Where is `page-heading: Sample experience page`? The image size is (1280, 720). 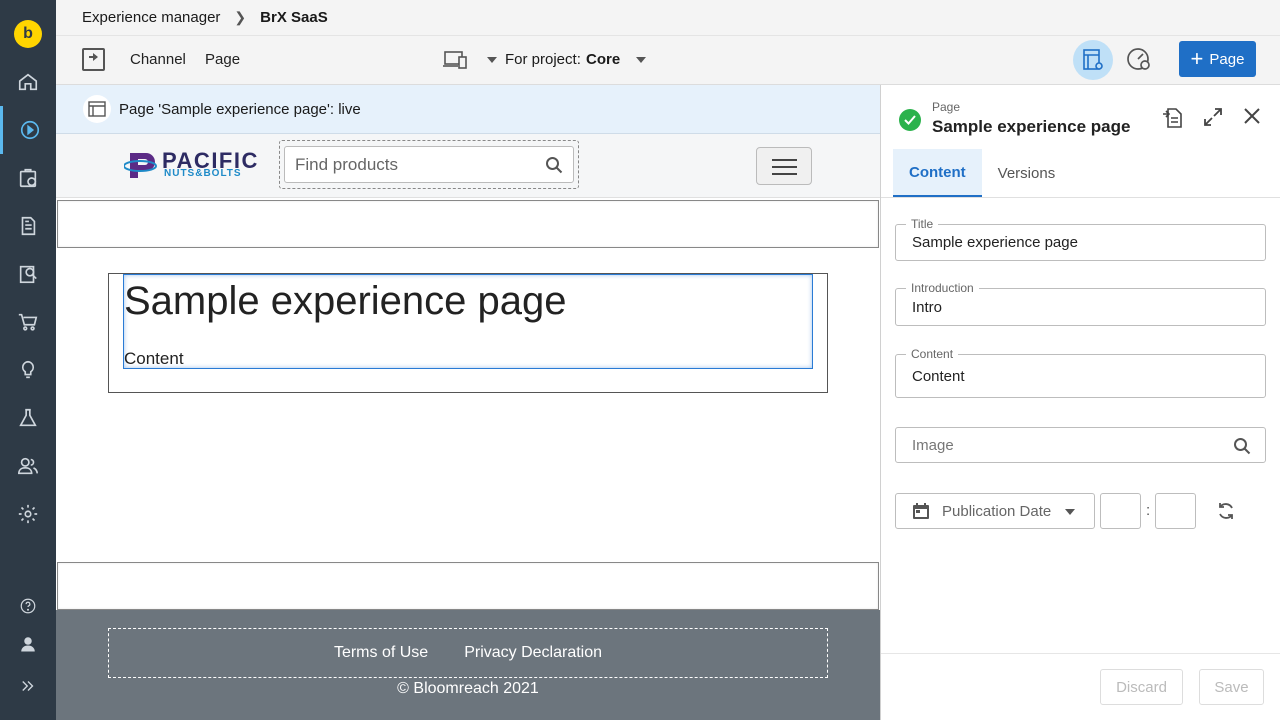
page-heading: Sample experience page is located at coordinates (345, 301).